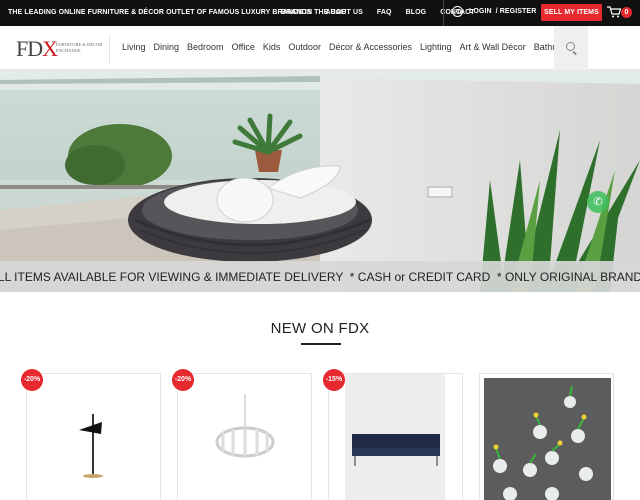 This screenshot has height=500, width=640. What do you see at coordinates (134, 47) in the screenshot?
I see `nav-living: Living` at bounding box center [134, 47].